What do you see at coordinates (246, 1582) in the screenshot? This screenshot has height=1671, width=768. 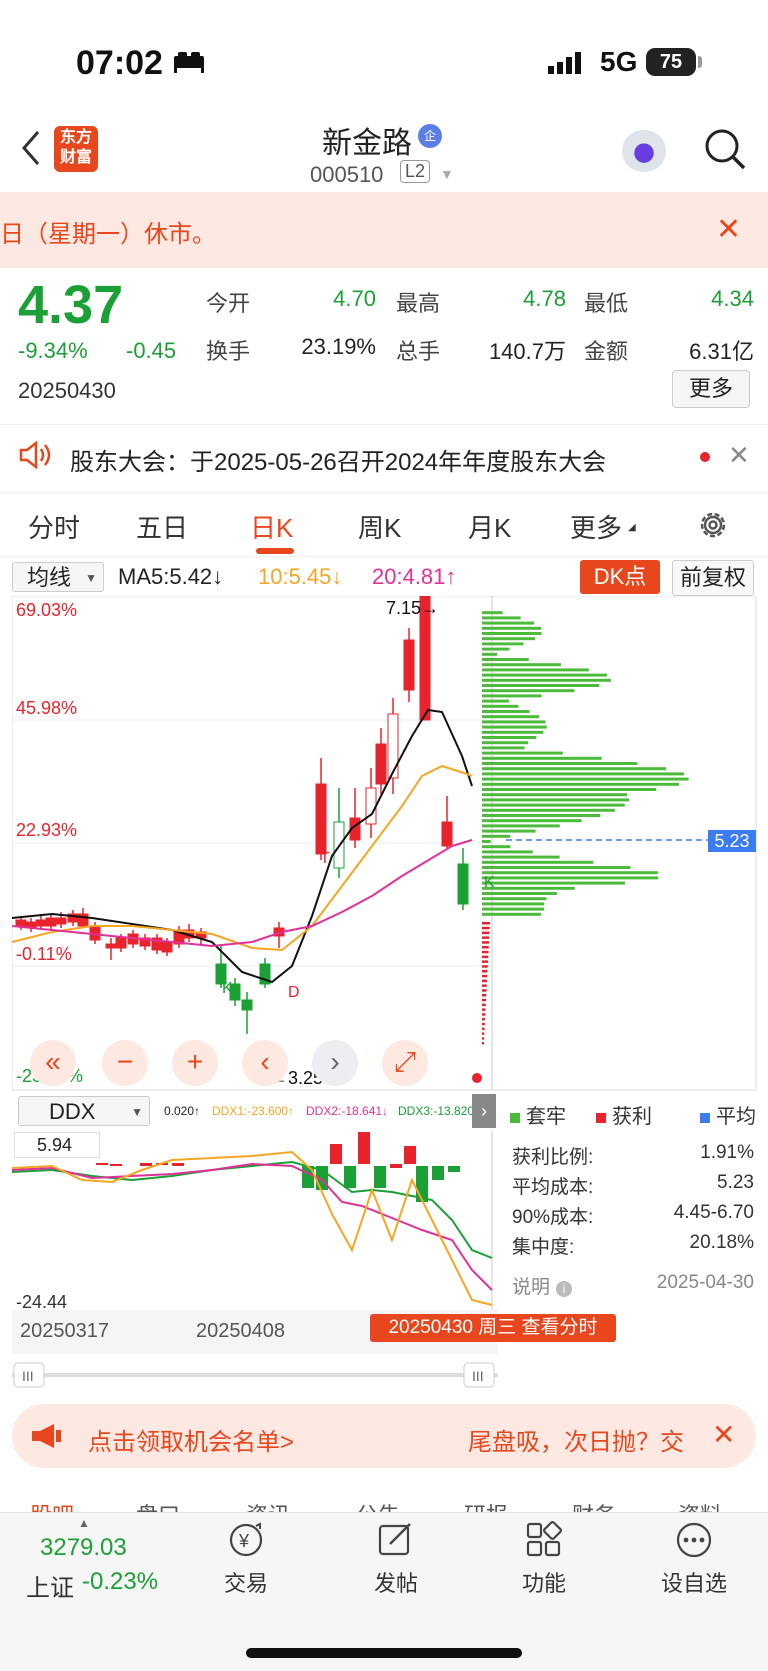 I see `trade-label: 交易` at bounding box center [246, 1582].